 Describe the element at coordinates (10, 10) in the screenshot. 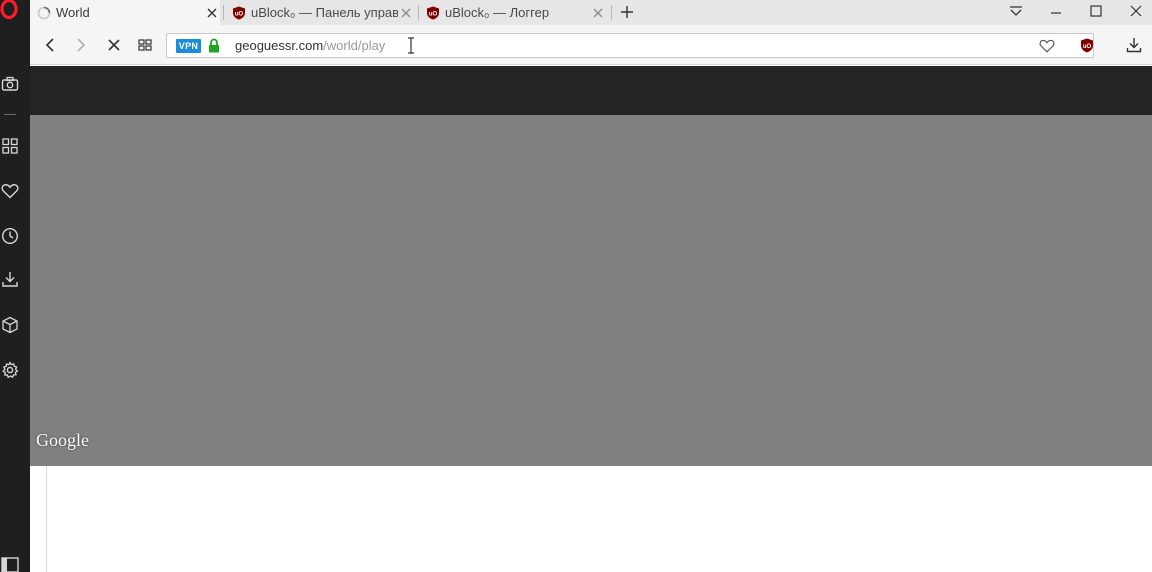

I see `opera-logo-icon` at that location.